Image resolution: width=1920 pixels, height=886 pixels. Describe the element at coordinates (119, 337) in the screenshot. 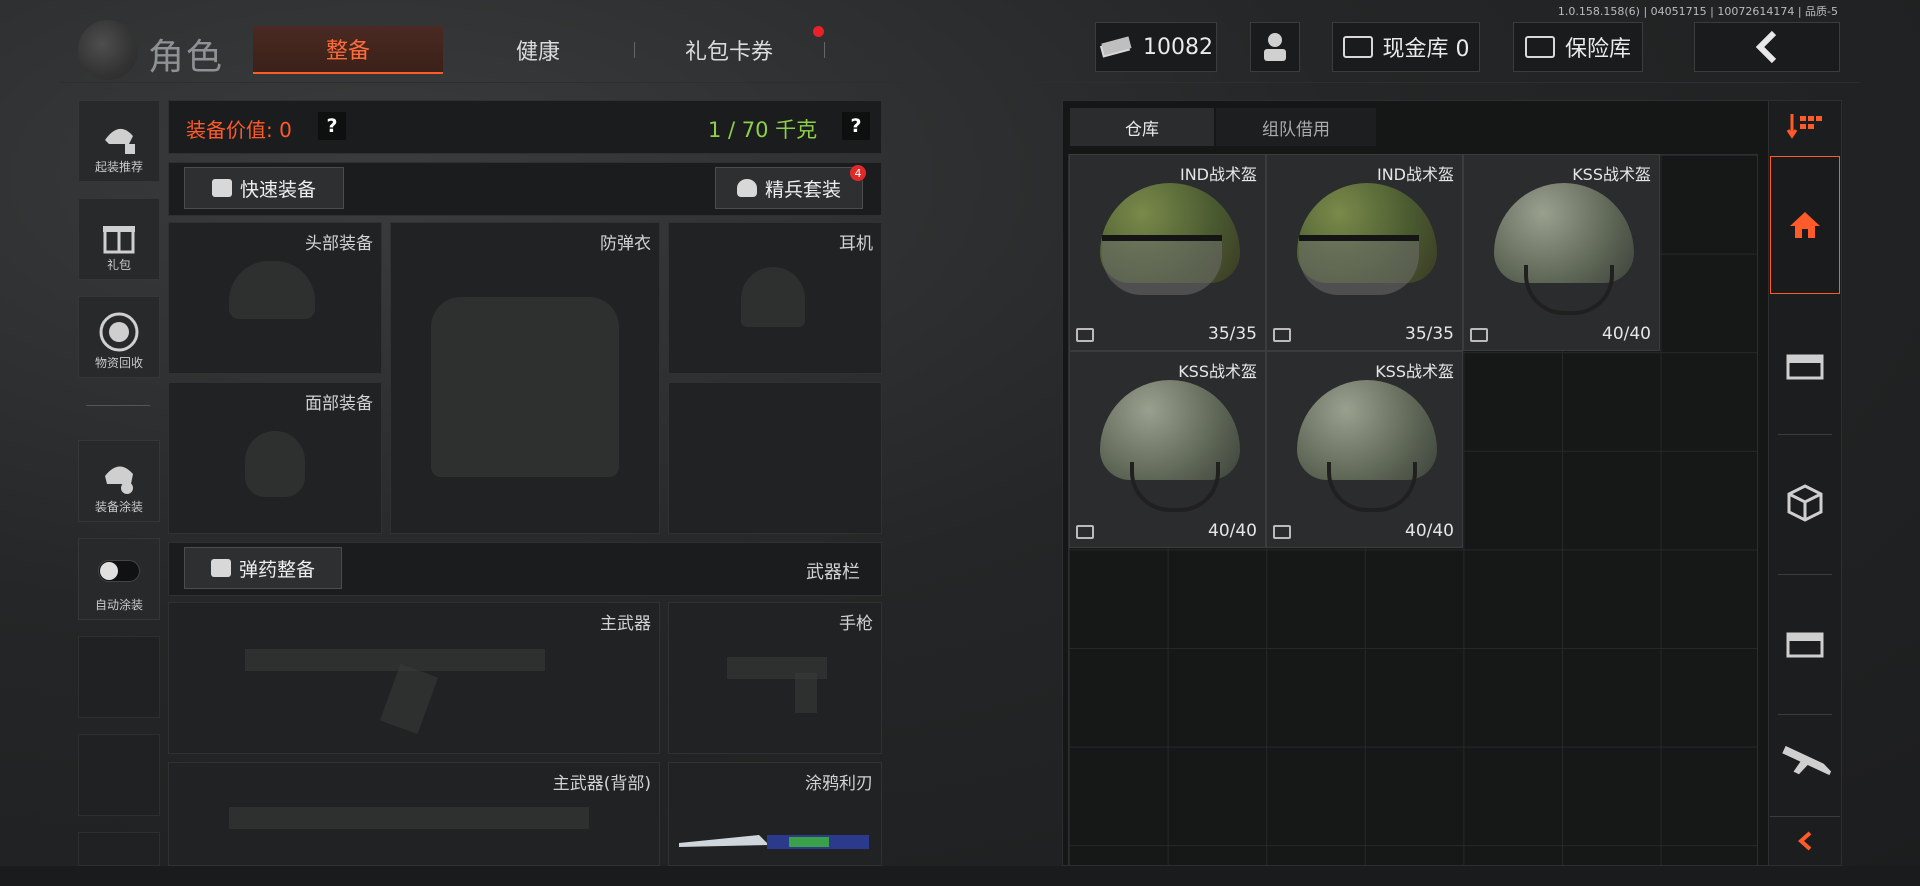

I see `sidebar-item-recycle: 物资回收` at that location.